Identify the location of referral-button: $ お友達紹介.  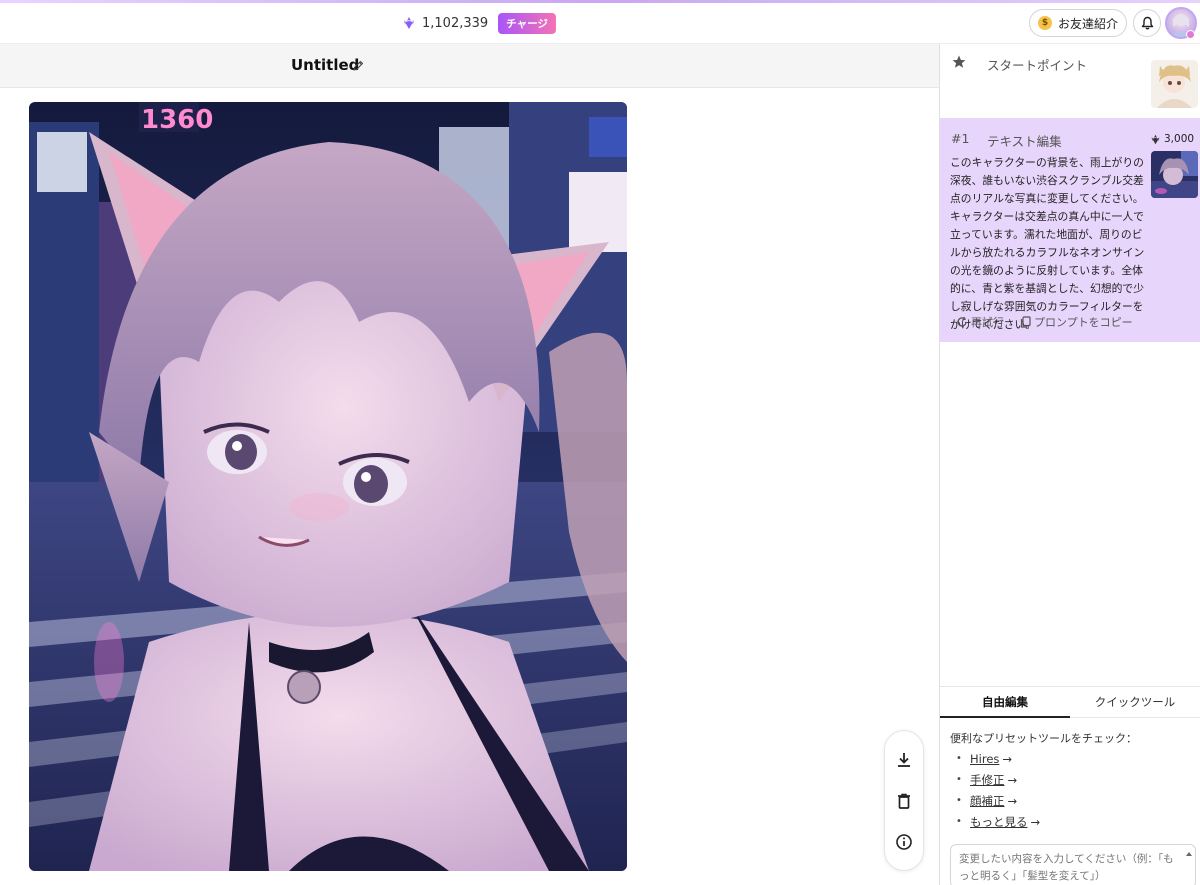
(1078, 23).